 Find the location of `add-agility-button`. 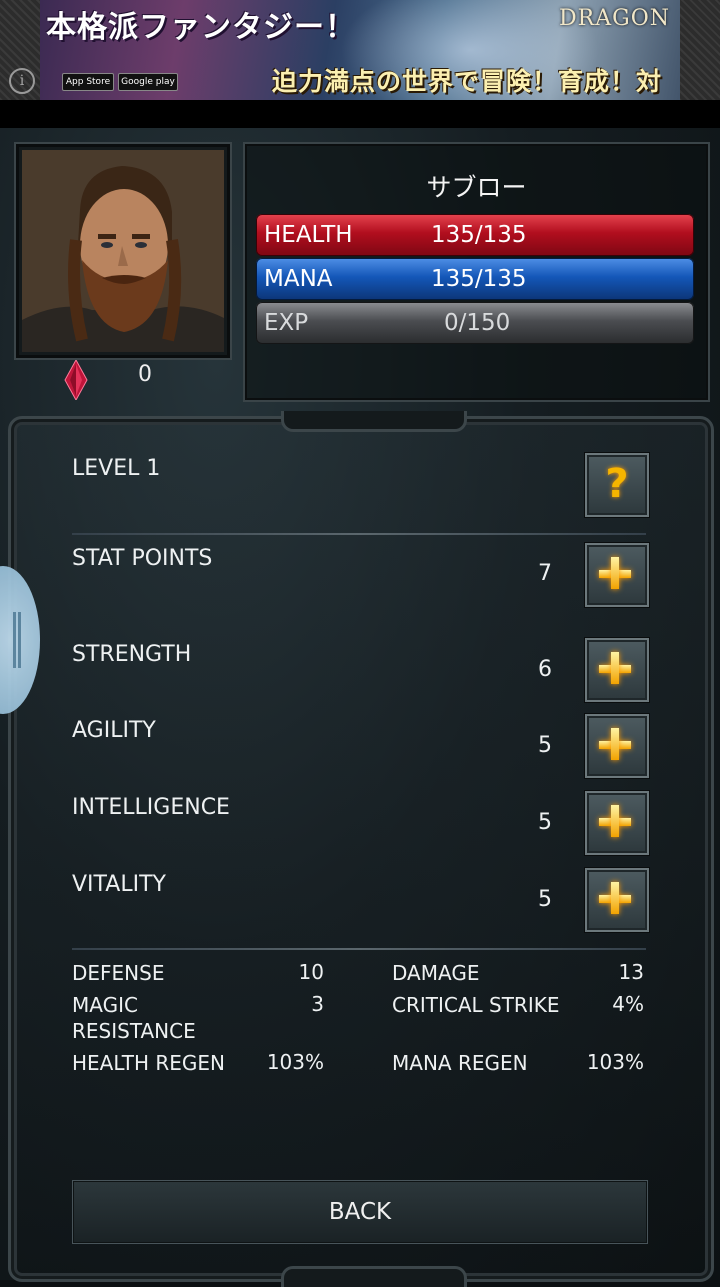

add-agility-button is located at coordinates (617, 746).